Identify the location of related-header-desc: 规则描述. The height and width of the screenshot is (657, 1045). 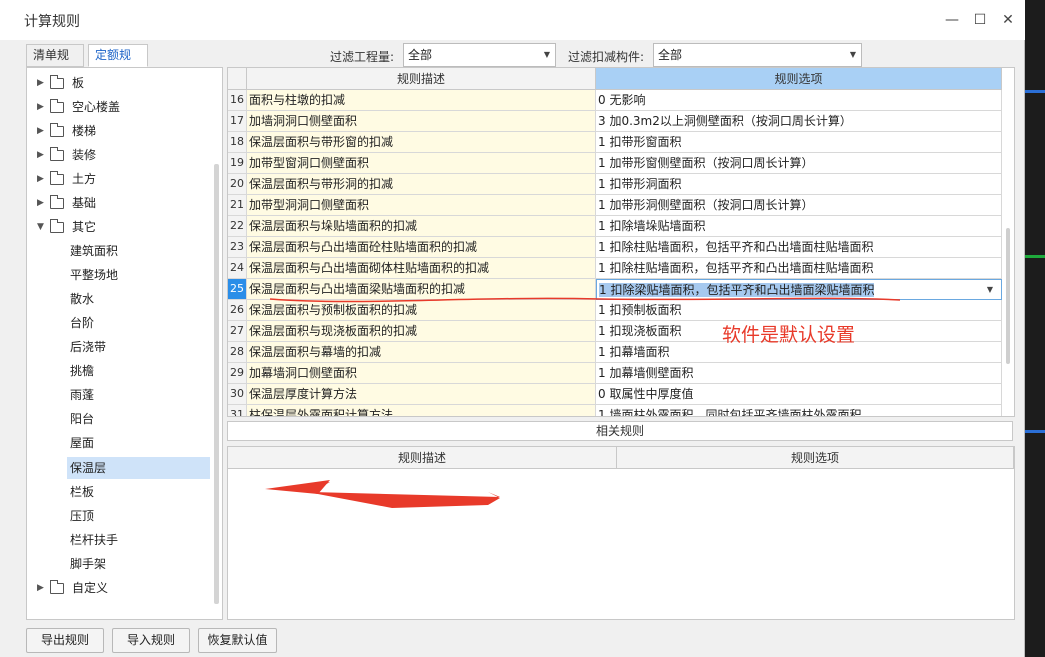
(422, 458).